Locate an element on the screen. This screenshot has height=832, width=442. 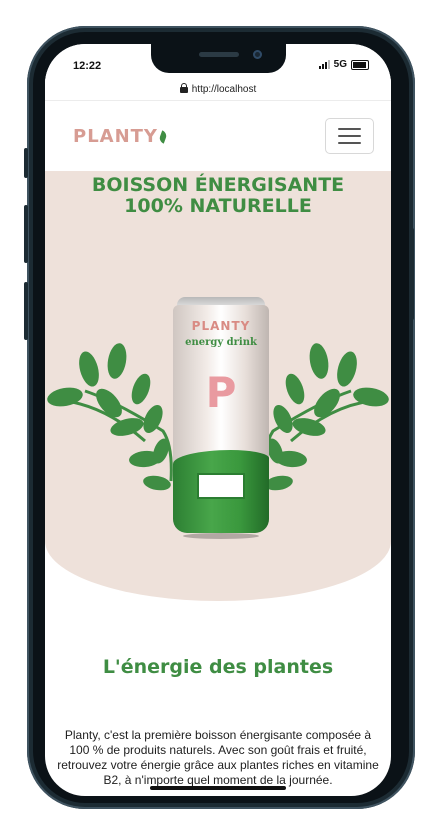
menu-toggle-button is located at coordinates (349, 136).